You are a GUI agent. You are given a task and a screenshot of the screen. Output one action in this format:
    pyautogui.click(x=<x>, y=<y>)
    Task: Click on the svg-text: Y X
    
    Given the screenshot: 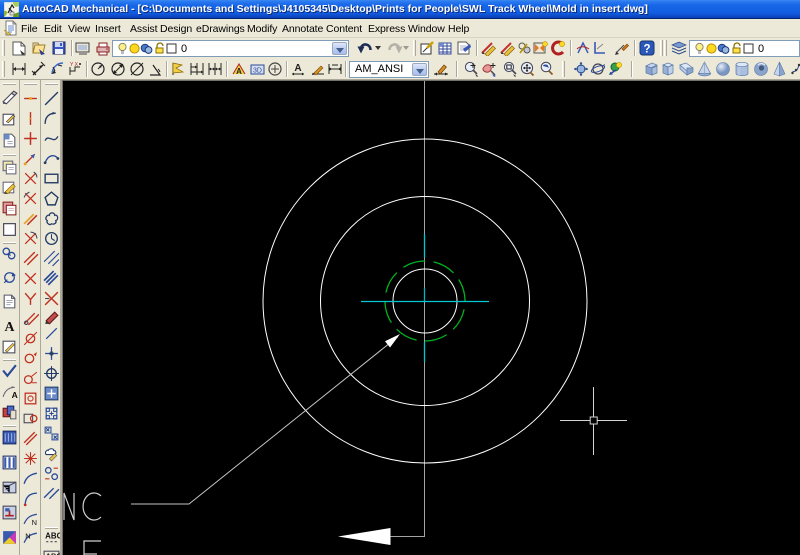 What is the action you would take?
    pyautogui.click(x=74, y=65)
    